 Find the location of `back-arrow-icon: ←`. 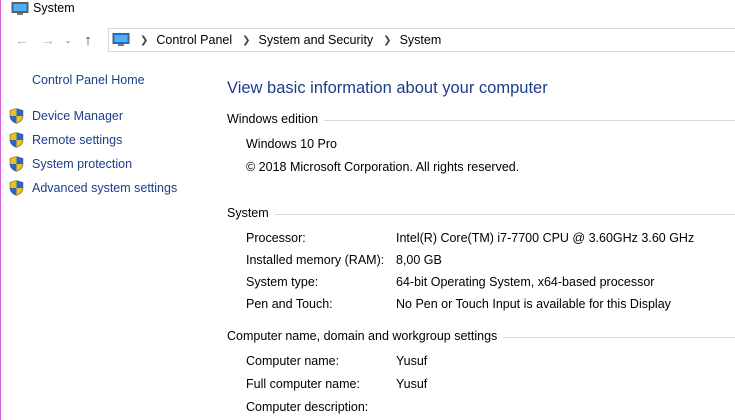

back-arrow-icon: ← is located at coordinates (22, 40).